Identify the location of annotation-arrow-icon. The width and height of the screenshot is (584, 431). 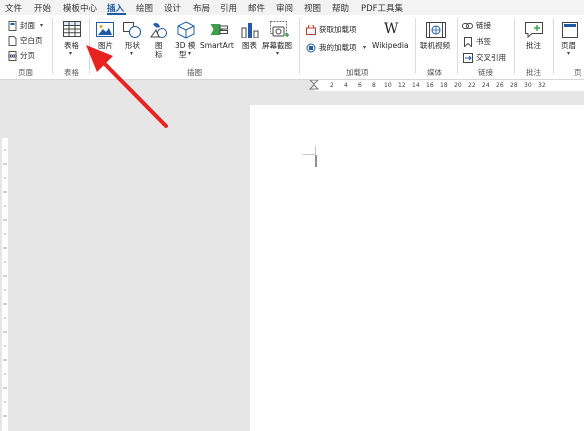
(127, 86).